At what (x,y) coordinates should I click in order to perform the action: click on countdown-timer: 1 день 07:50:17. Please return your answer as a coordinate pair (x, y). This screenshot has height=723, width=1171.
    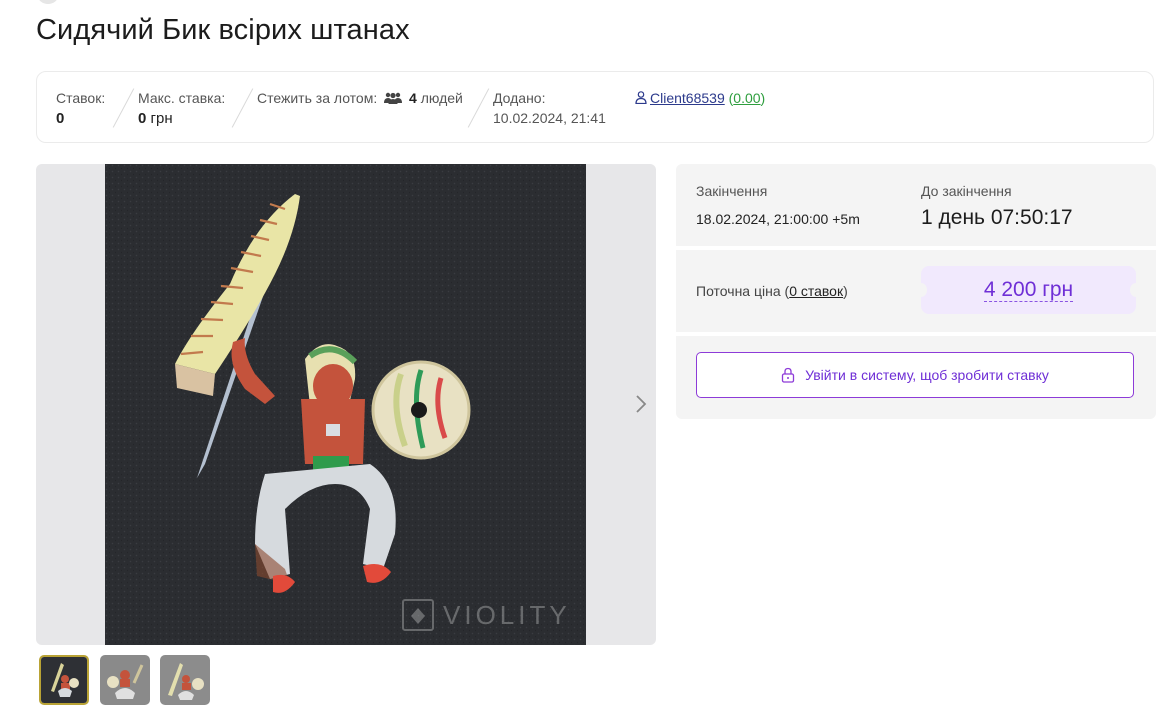
    Looking at the image, I should click on (997, 217).